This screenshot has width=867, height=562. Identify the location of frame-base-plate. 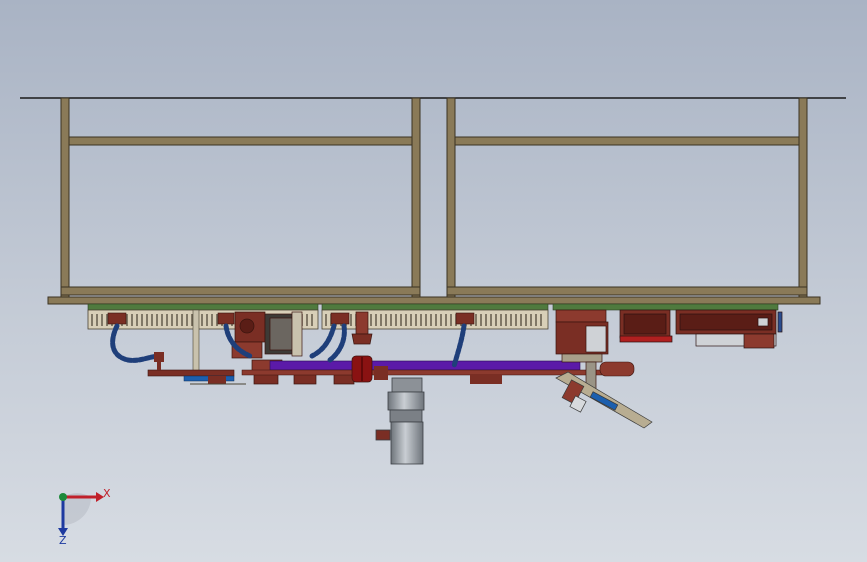
(434, 300).